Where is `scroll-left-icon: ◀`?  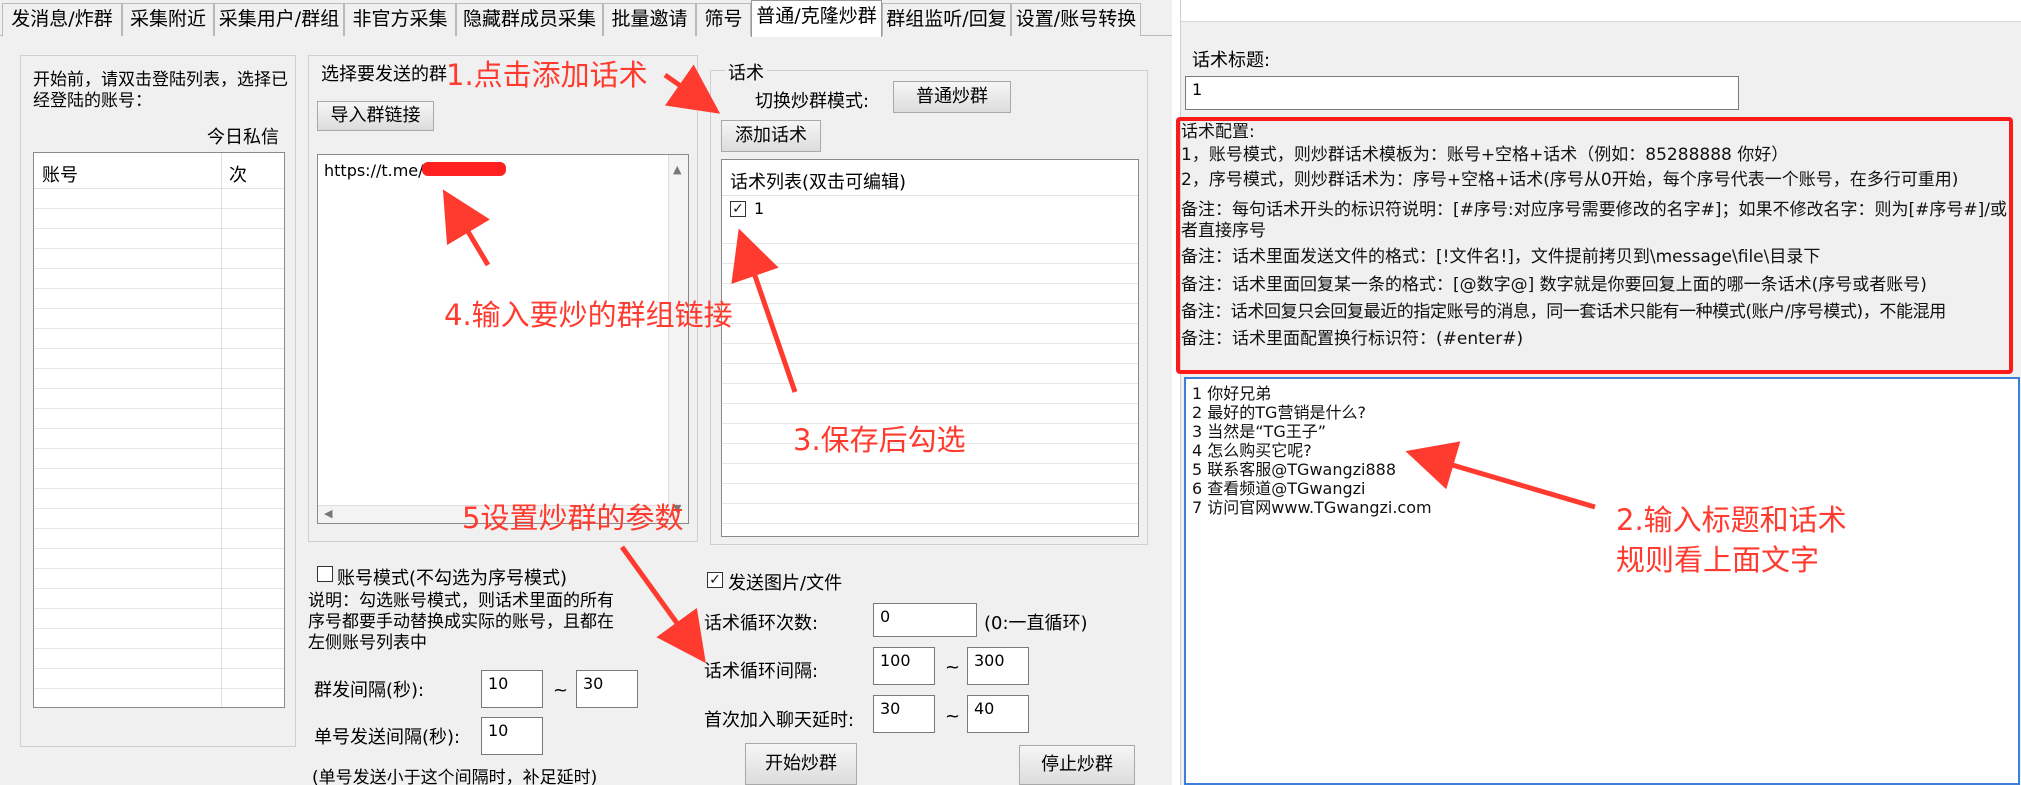 scroll-left-icon: ◀ is located at coordinates (328, 513).